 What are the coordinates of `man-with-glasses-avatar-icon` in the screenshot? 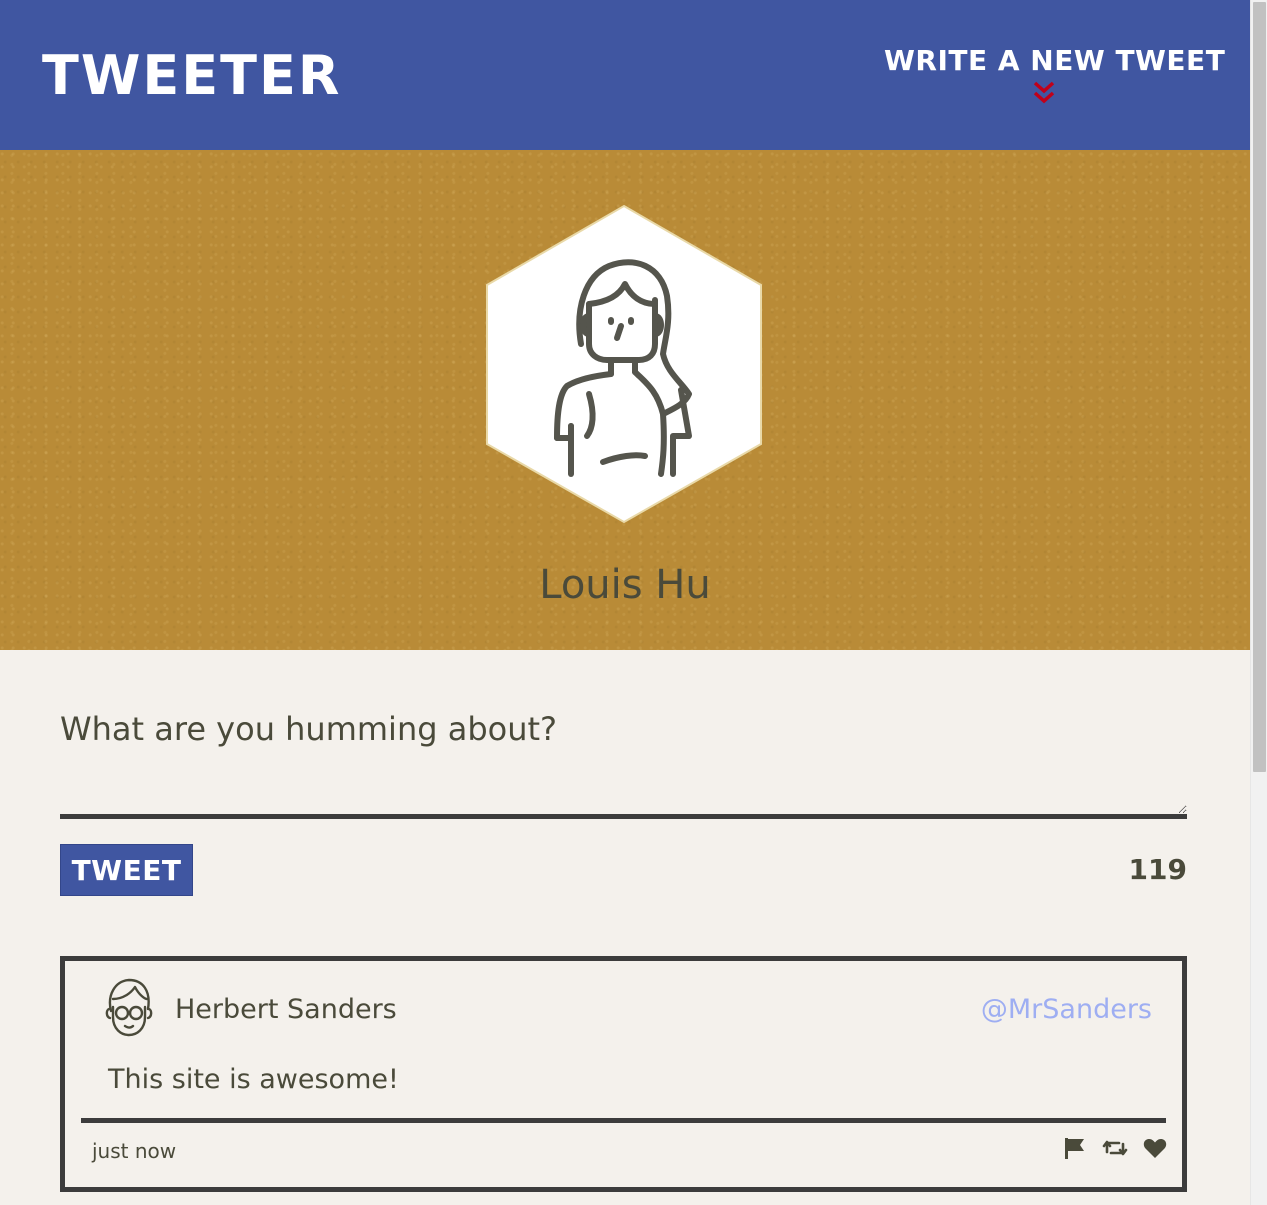 It's located at (129, 1007).